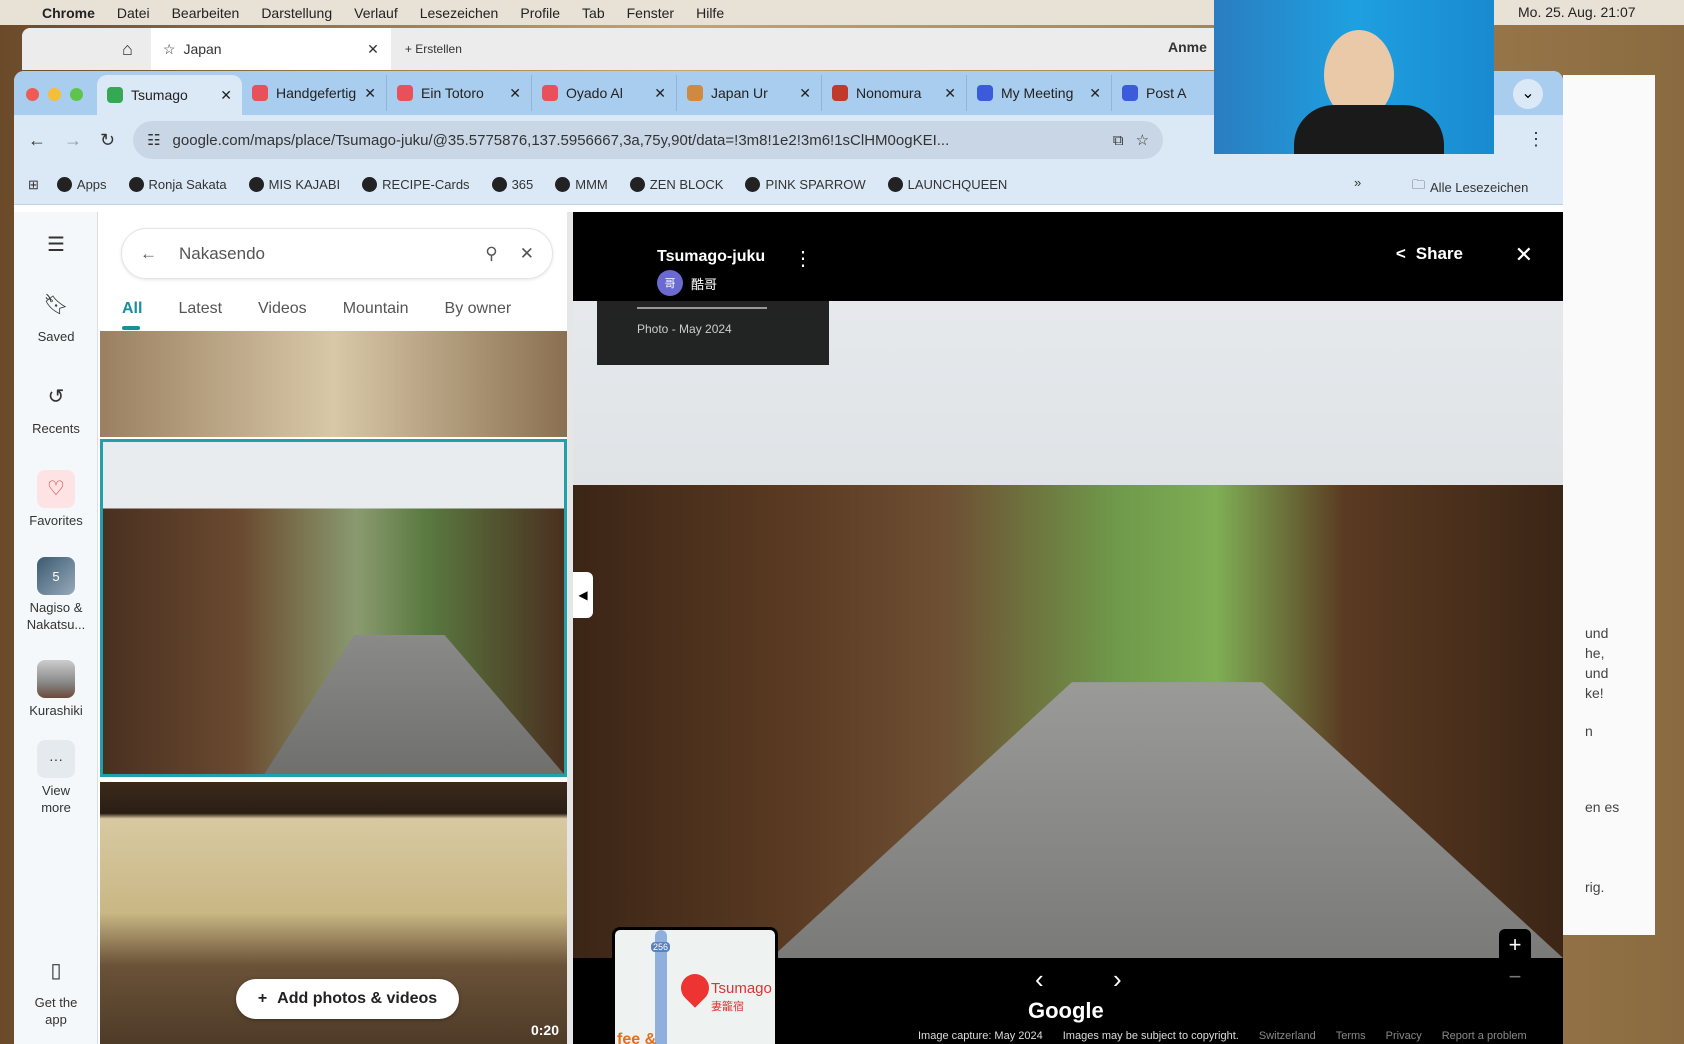 Image resolution: width=1684 pixels, height=1044 pixels. I want to click on browser-tab: Handgefertigt ✕, so click(314, 93).